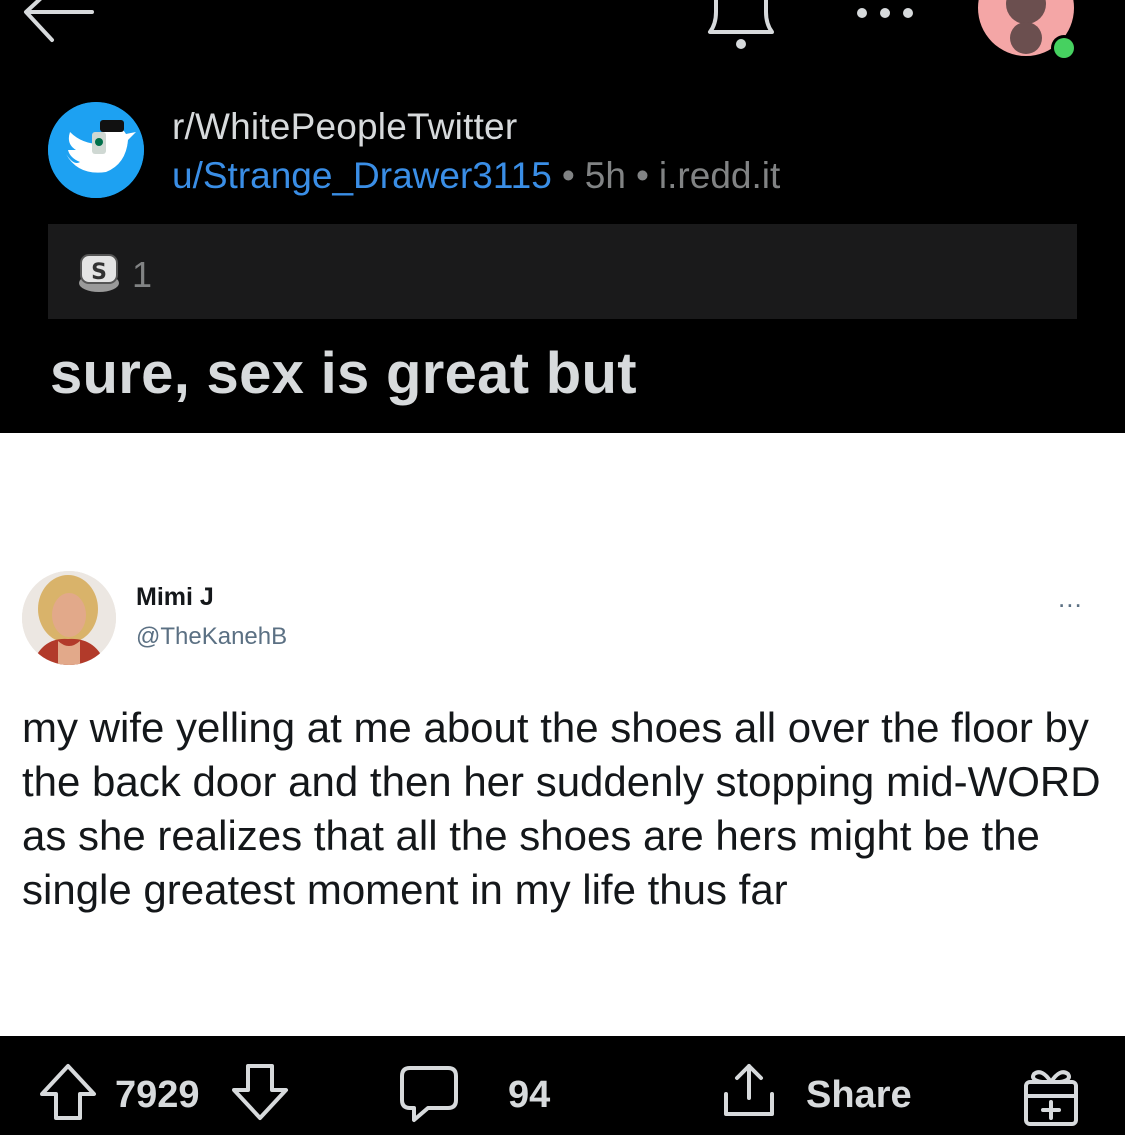  Describe the element at coordinates (362, 175) in the screenshot. I see `author-link: u/Strange_Drawer3115` at that location.